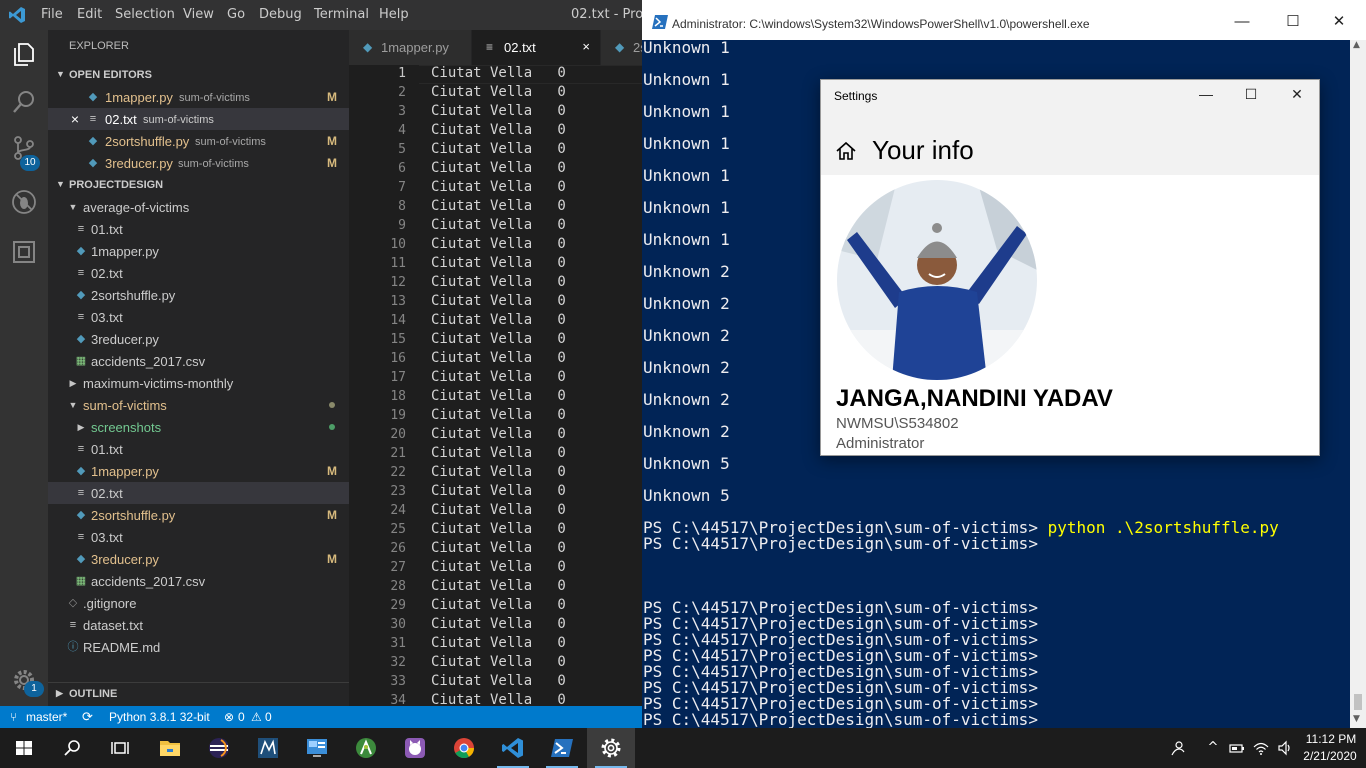 Image resolution: width=1366 pixels, height=768 pixels. I want to click on tree-file: ⓘ README.md, so click(198, 647).